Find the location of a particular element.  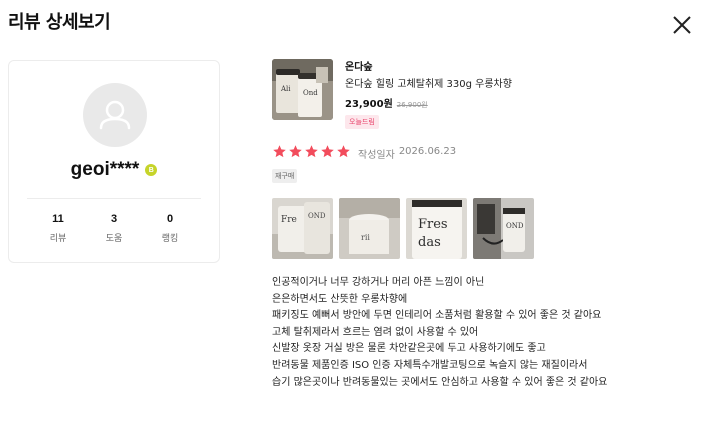

product-brand: 온다숲 is located at coordinates (359, 65).